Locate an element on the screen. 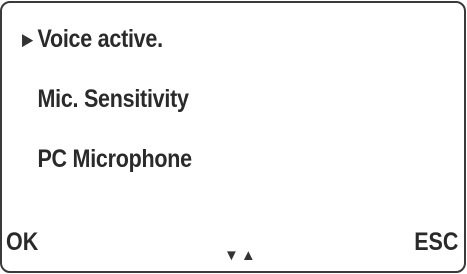 Image resolution: width=467 pixels, height=274 pixels. menu-item-voice-active: ▶ Voice active. is located at coordinates (92, 39).